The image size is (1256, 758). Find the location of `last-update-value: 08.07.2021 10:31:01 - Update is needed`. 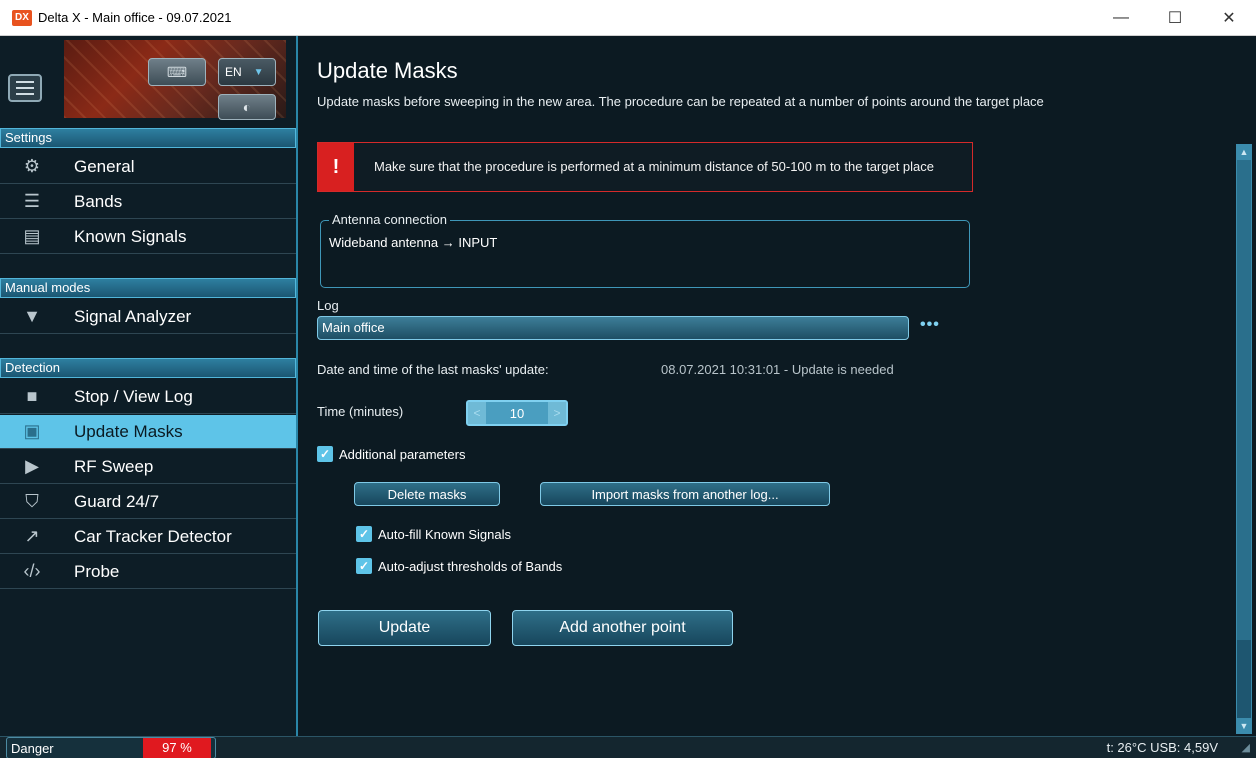

last-update-value: 08.07.2021 10:31:01 - Update is needed is located at coordinates (777, 369).